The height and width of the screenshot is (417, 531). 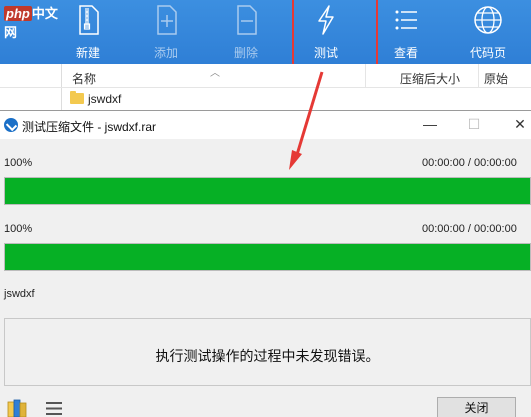 What do you see at coordinates (488, 20) in the screenshot?
I see `globe-icon` at bounding box center [488, 20].